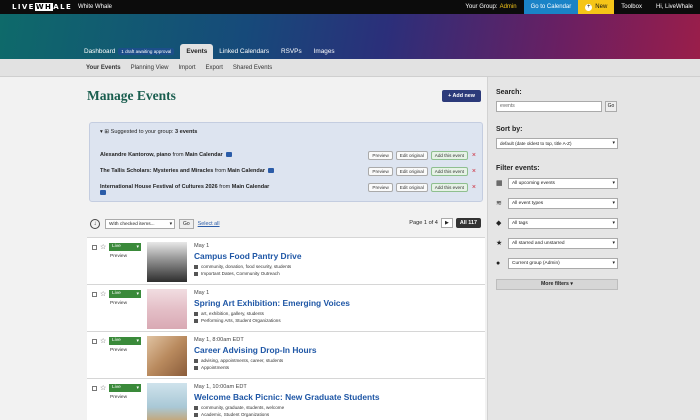  I want to click on user-greeting: Hi, LiveWhale, so click(674, 7).